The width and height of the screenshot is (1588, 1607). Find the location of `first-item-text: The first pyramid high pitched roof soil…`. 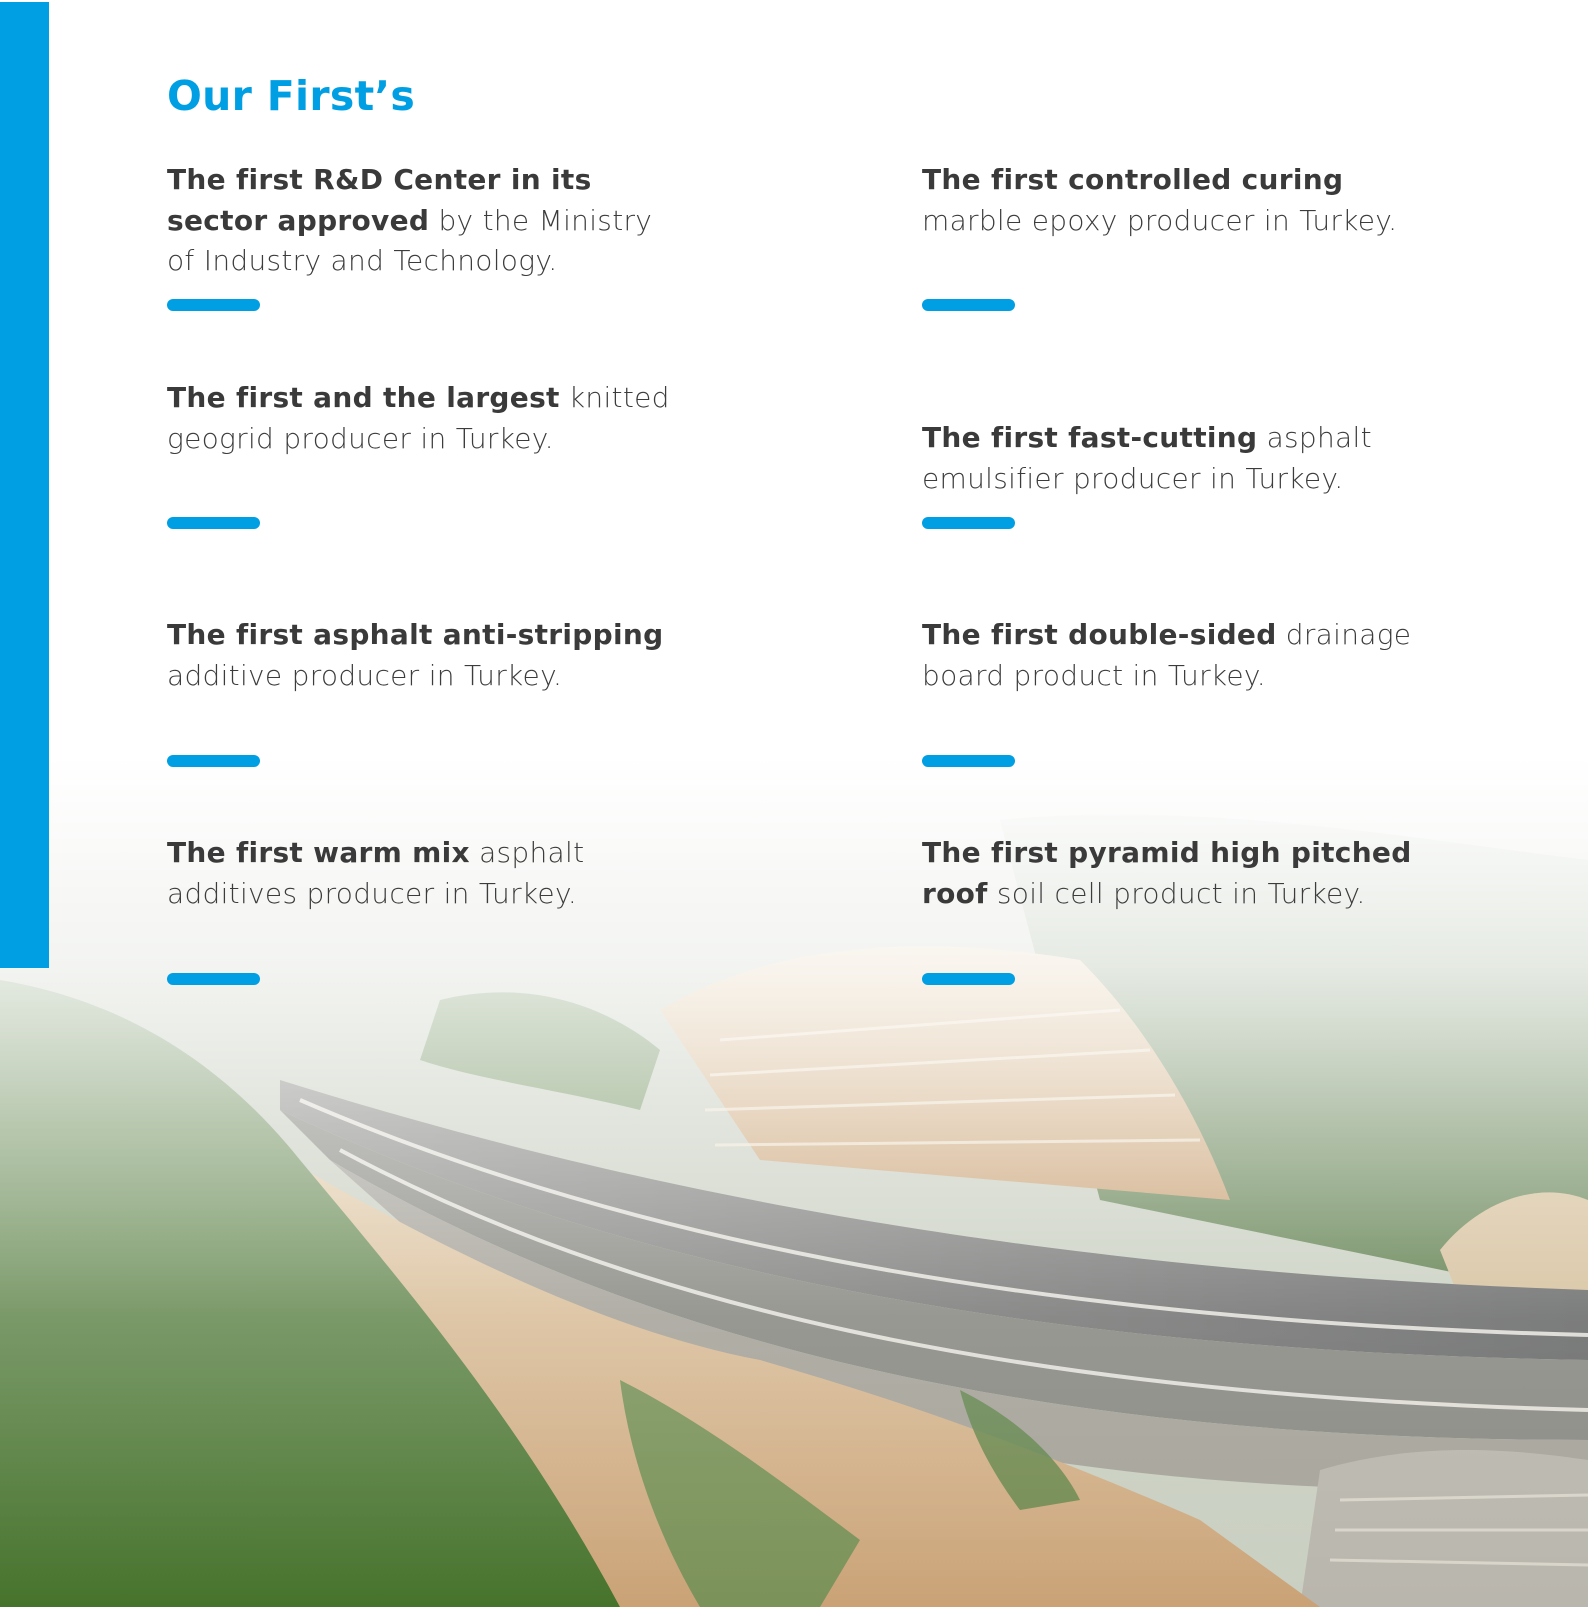

first-item-text: The first pyramid high pitched roof soil… is located at coordinates (1182, 873).